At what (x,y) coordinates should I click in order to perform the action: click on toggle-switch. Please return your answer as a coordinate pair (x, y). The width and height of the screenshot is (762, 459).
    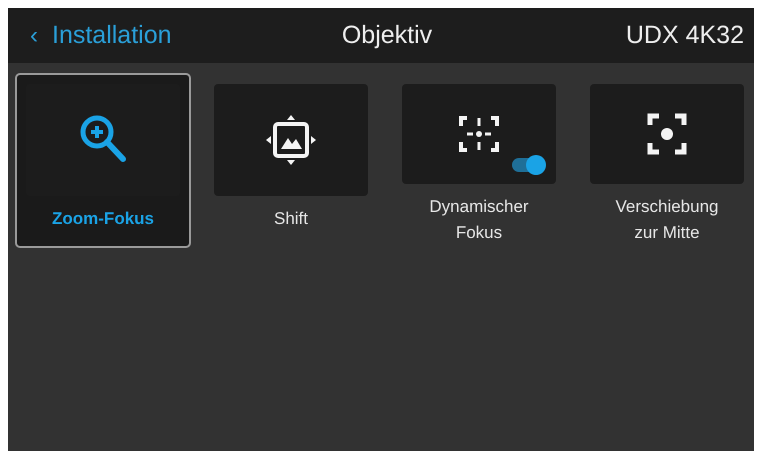
    Looking at the image, I should click on (528, 165).